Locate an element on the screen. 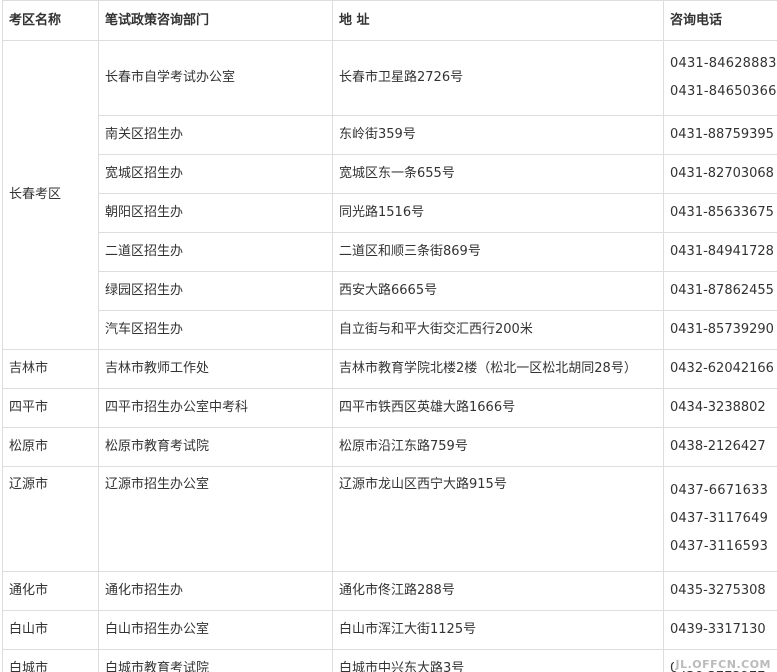 This screenshot has height=672, width=777. address-cell: 东岭街359号 is located at coordinates (498, 135).